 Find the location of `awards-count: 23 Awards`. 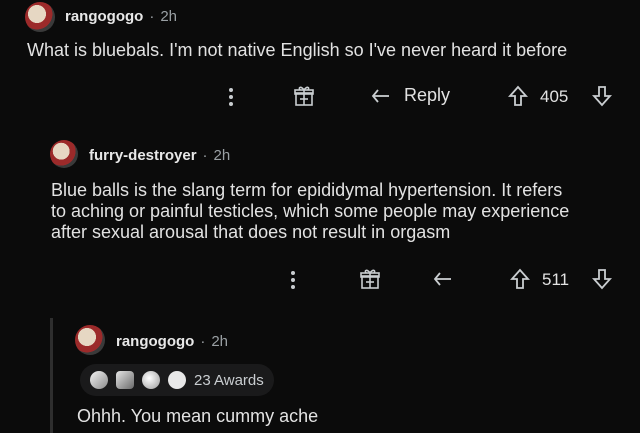

awards-count: 23 Awards is located at coordinates (229, 380).